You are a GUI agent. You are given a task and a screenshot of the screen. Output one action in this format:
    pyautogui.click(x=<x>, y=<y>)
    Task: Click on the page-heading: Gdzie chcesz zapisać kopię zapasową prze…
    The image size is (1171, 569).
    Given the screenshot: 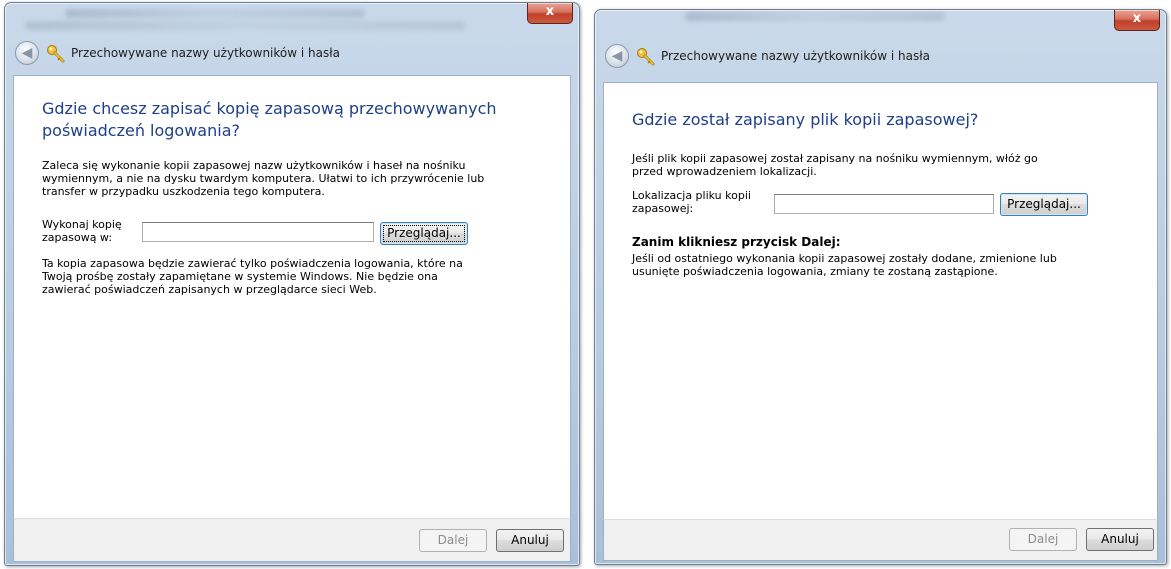 What is the action you would take?
    pyautogui.click(x=269, y=119)
    